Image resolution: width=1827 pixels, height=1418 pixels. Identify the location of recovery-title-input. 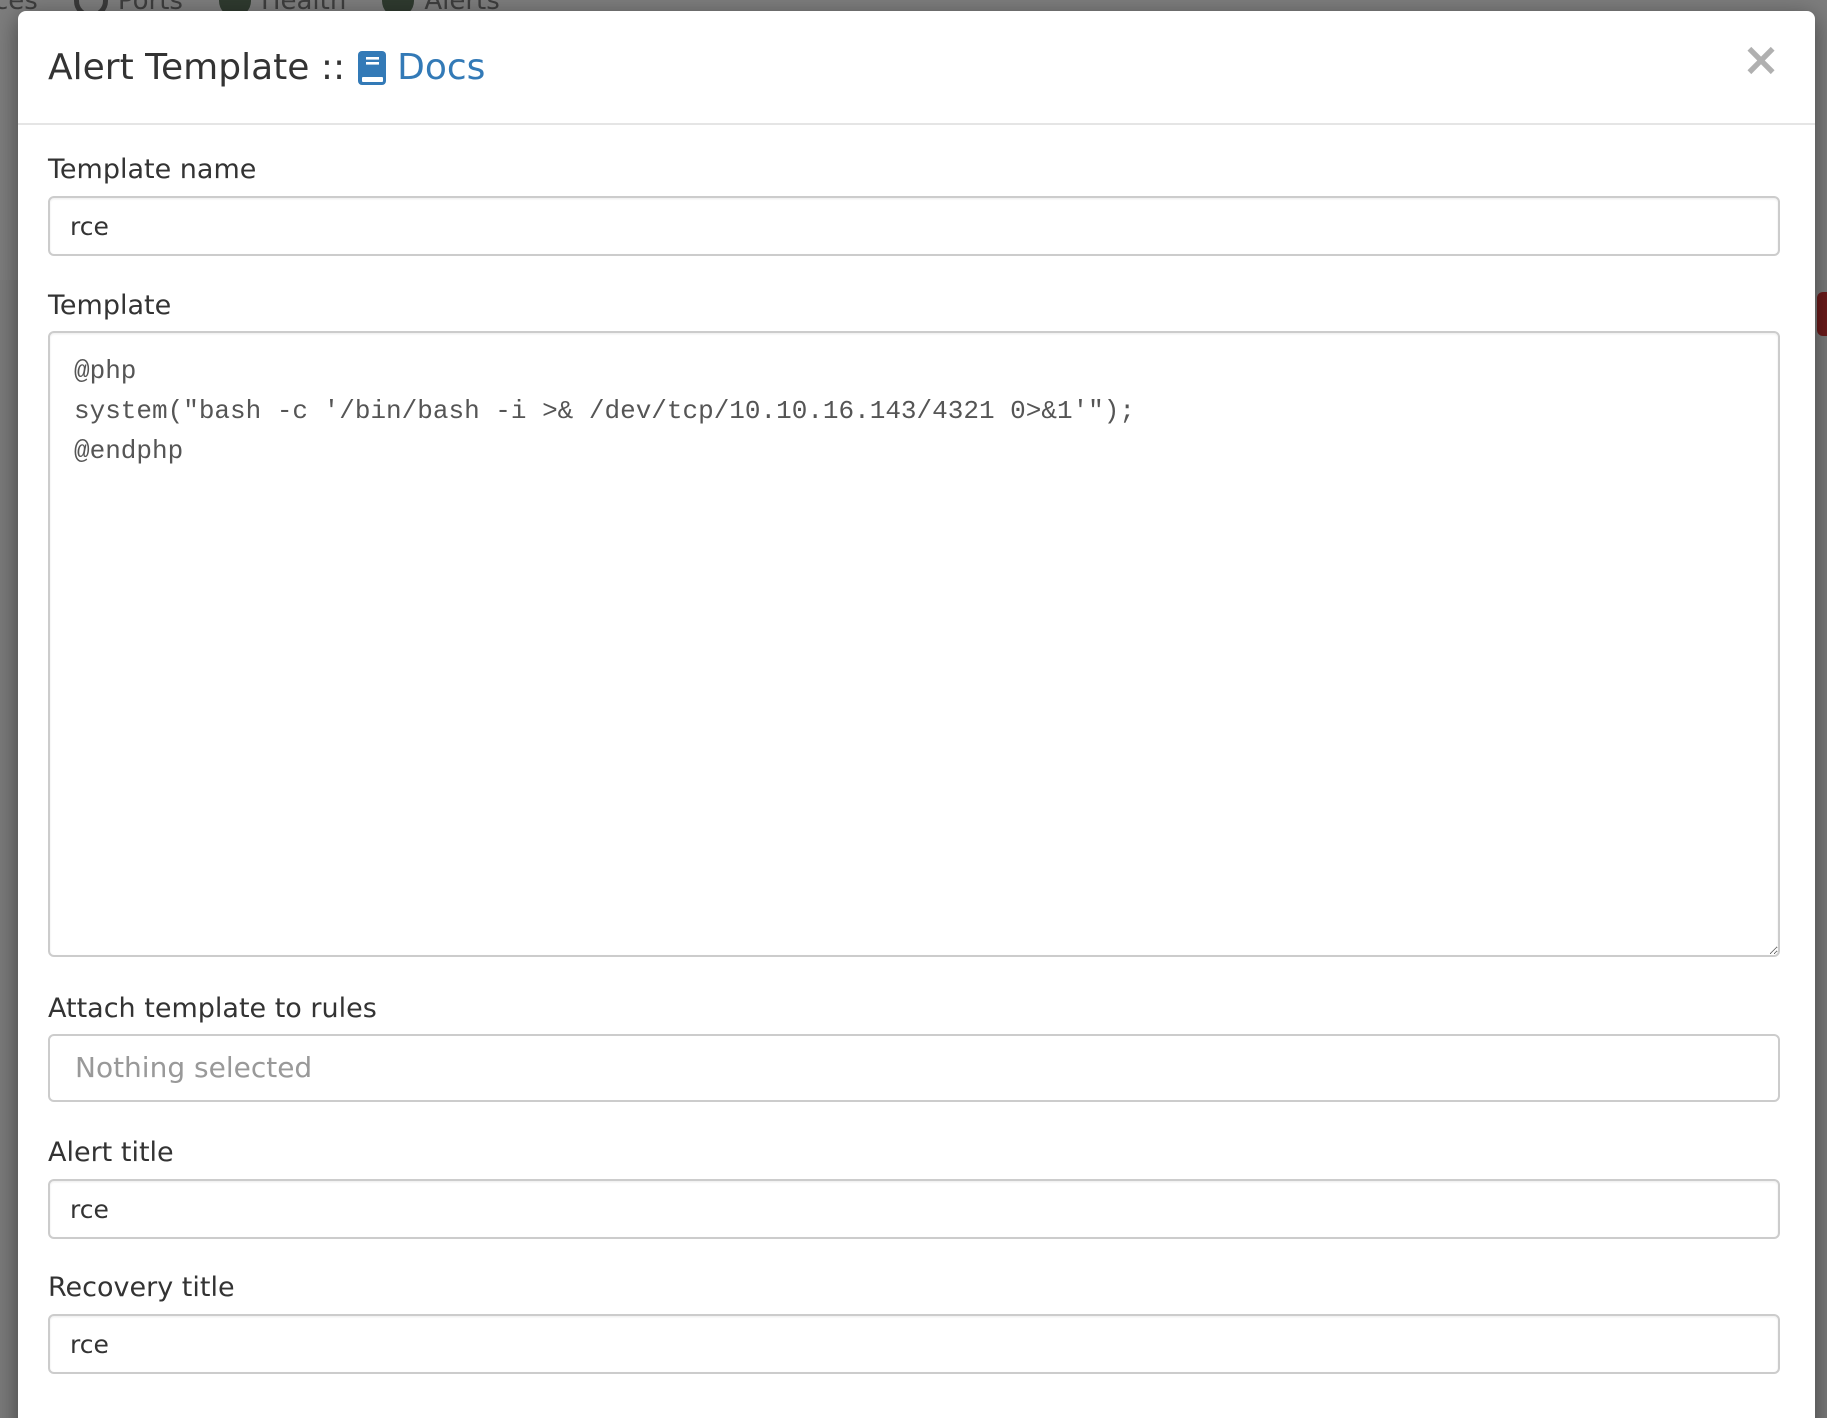
(914, 1344).